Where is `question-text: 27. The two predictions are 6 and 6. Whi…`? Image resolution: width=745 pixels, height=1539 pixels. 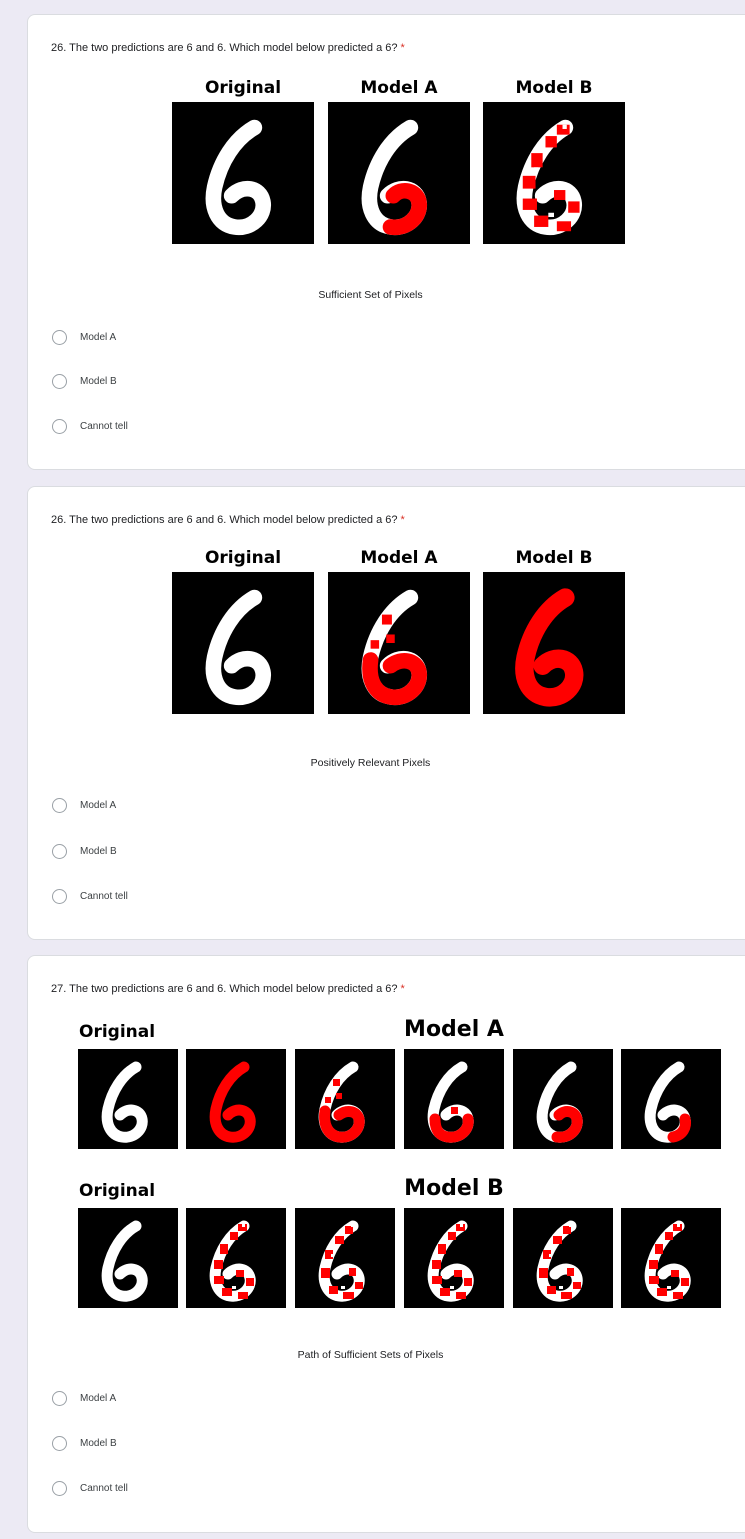
question-text: 27. The two predictions are 6 and 6. Whi… is located at coordinates (224, 989).